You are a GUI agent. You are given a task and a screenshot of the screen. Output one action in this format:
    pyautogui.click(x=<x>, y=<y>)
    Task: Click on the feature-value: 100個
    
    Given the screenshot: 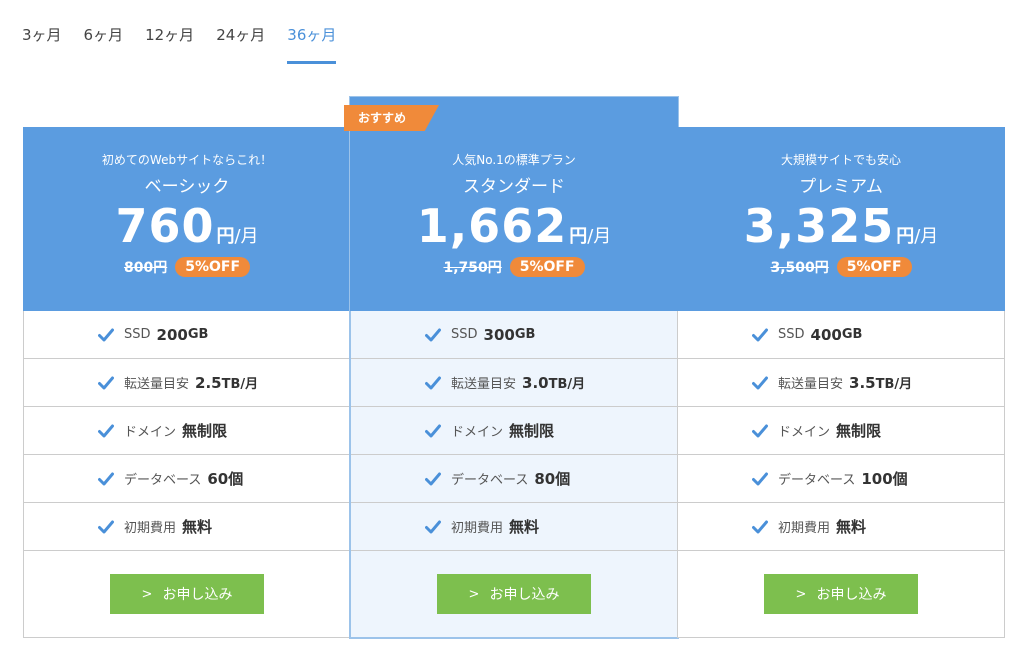 What is the action you would take?
    pyautogui.click(x=884, y=479)
    